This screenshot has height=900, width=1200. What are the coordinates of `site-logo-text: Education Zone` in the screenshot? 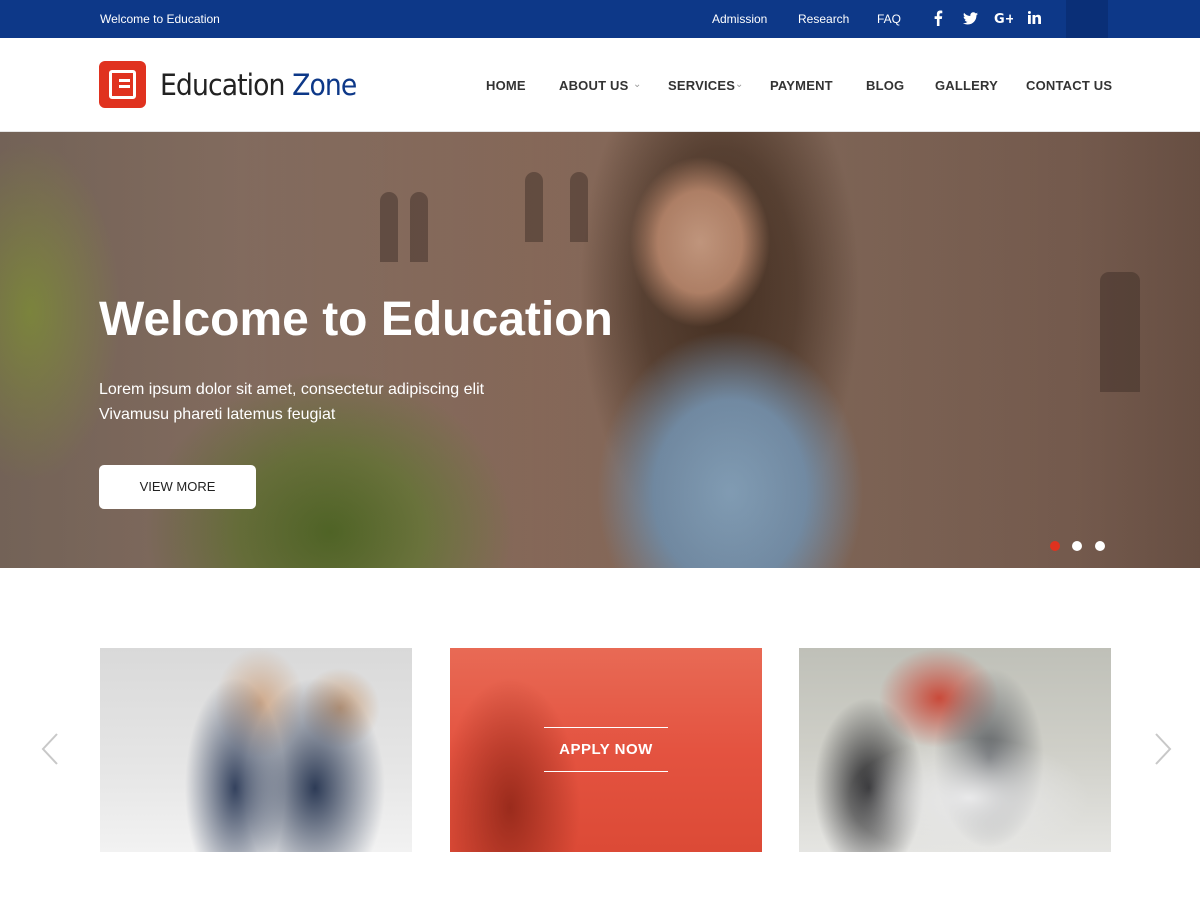 It's located at (258, 85).